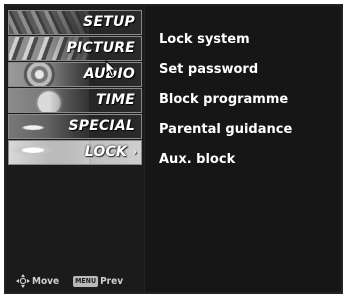  I want to click on menu-item-picture: PICTURE, so click(75, 48).